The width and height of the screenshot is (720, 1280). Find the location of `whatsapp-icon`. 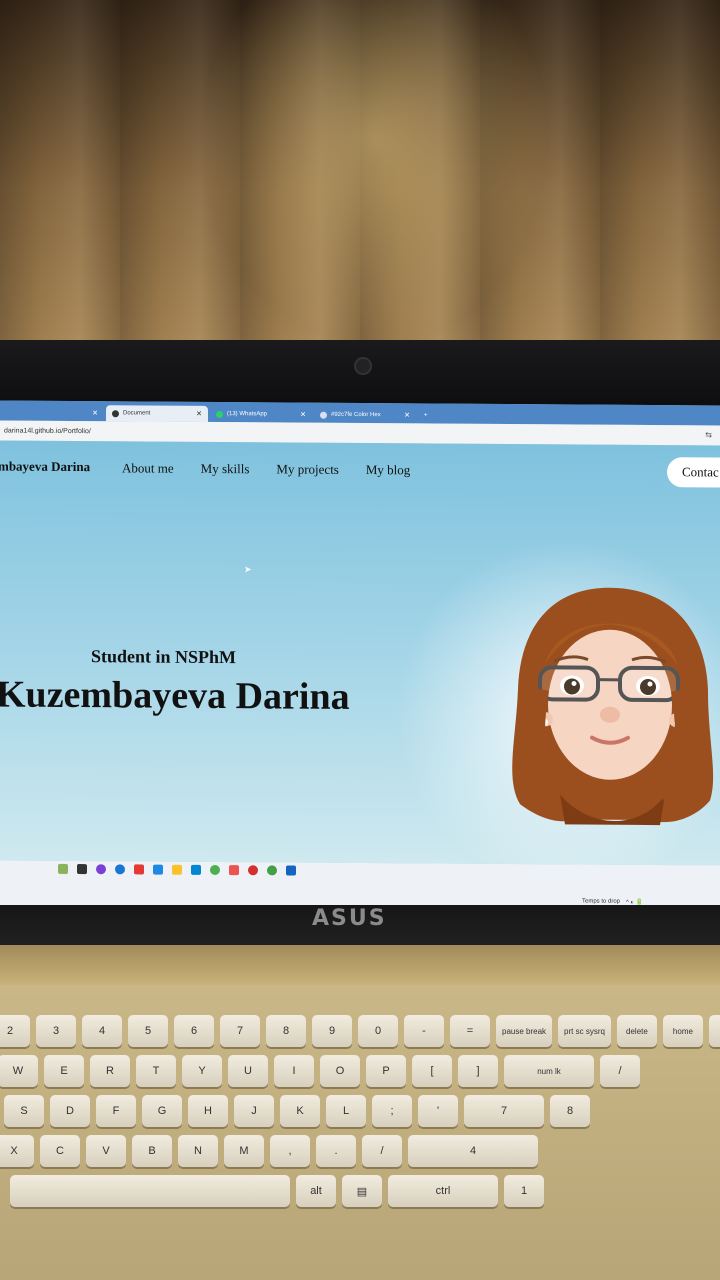

whatsapp-icon is located at coordinates (219, 414).